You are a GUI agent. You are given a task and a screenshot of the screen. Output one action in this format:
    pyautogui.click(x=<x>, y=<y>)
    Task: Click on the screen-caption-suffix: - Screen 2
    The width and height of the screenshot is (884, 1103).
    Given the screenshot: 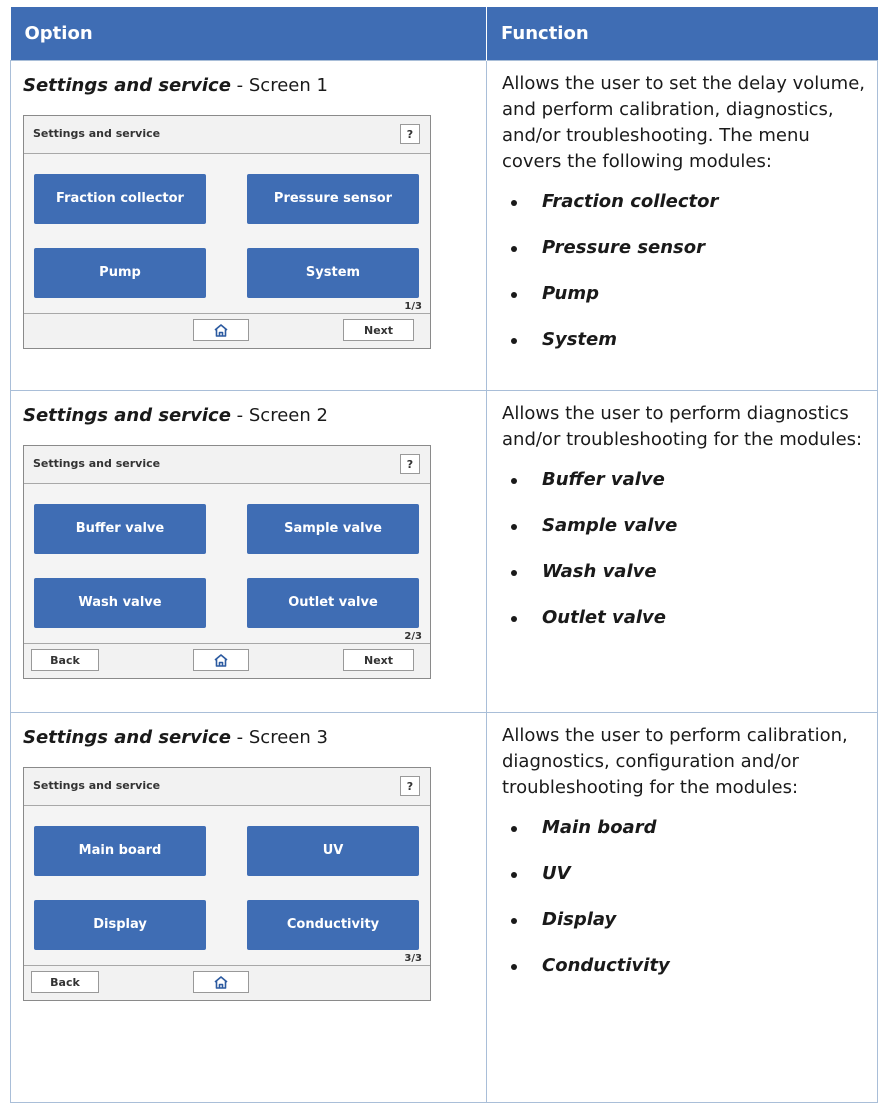 What is the action you would take?
    pyautogui.click(x=279, y=415)
    